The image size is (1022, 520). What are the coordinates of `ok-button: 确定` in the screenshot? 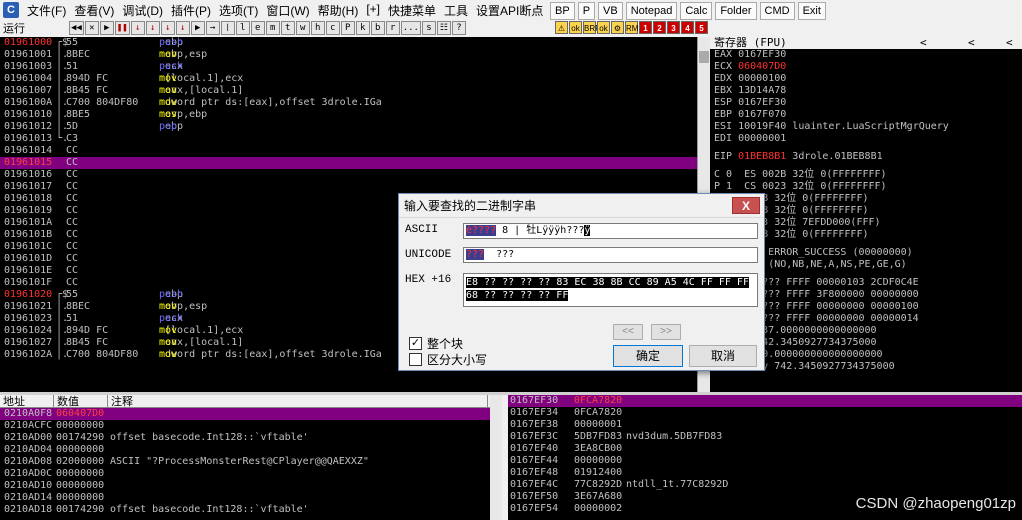 It's located at (648, 356).